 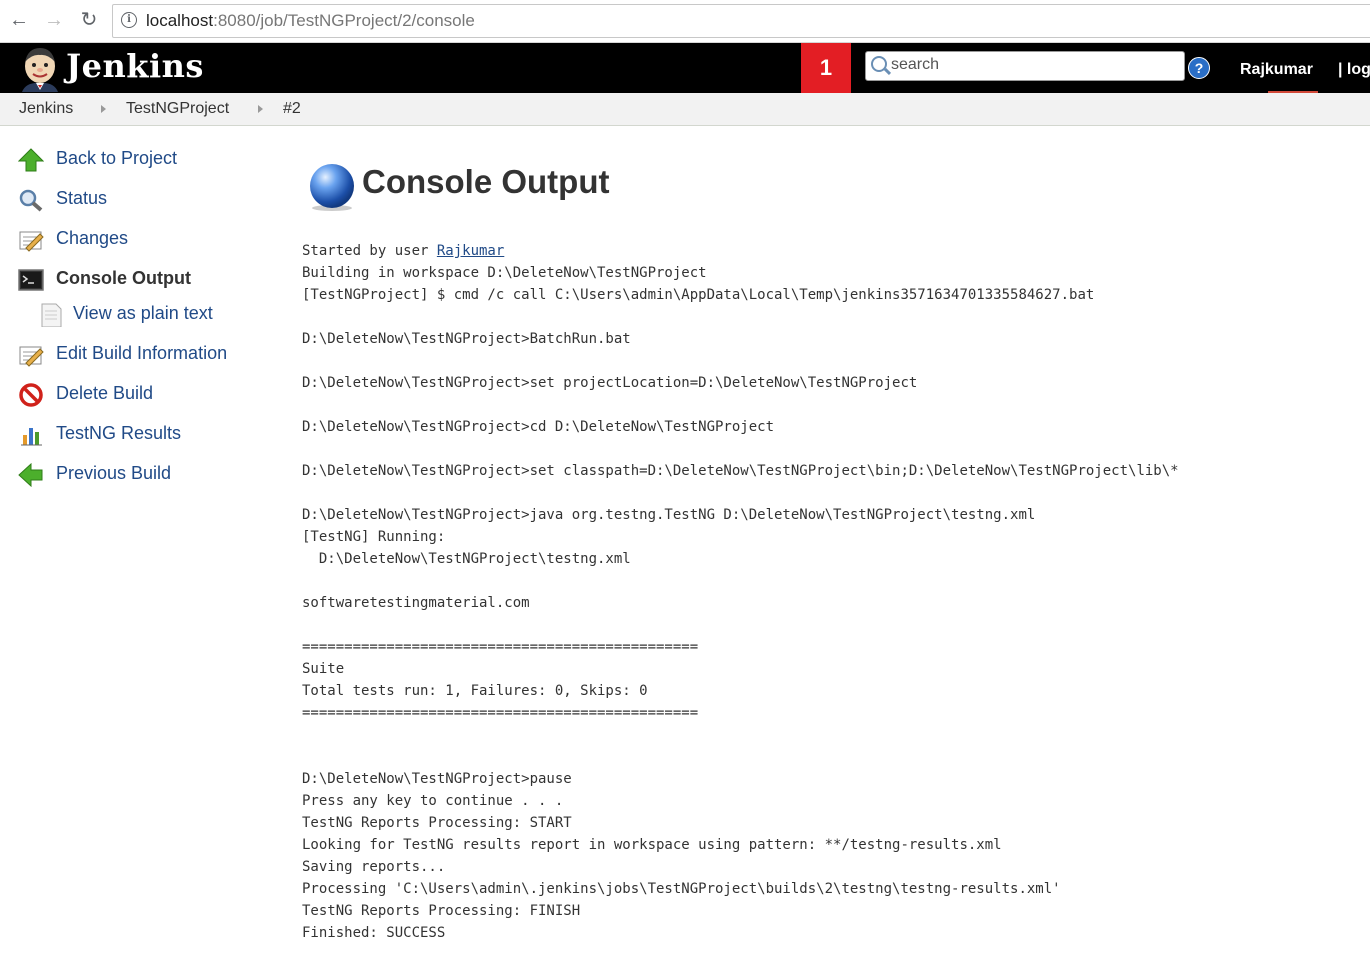 What do you see at coordinates (46, 109) in the screenshot?
I see `breadcrumb-jenkins: Jenkins` at bounding box center [46, 109].